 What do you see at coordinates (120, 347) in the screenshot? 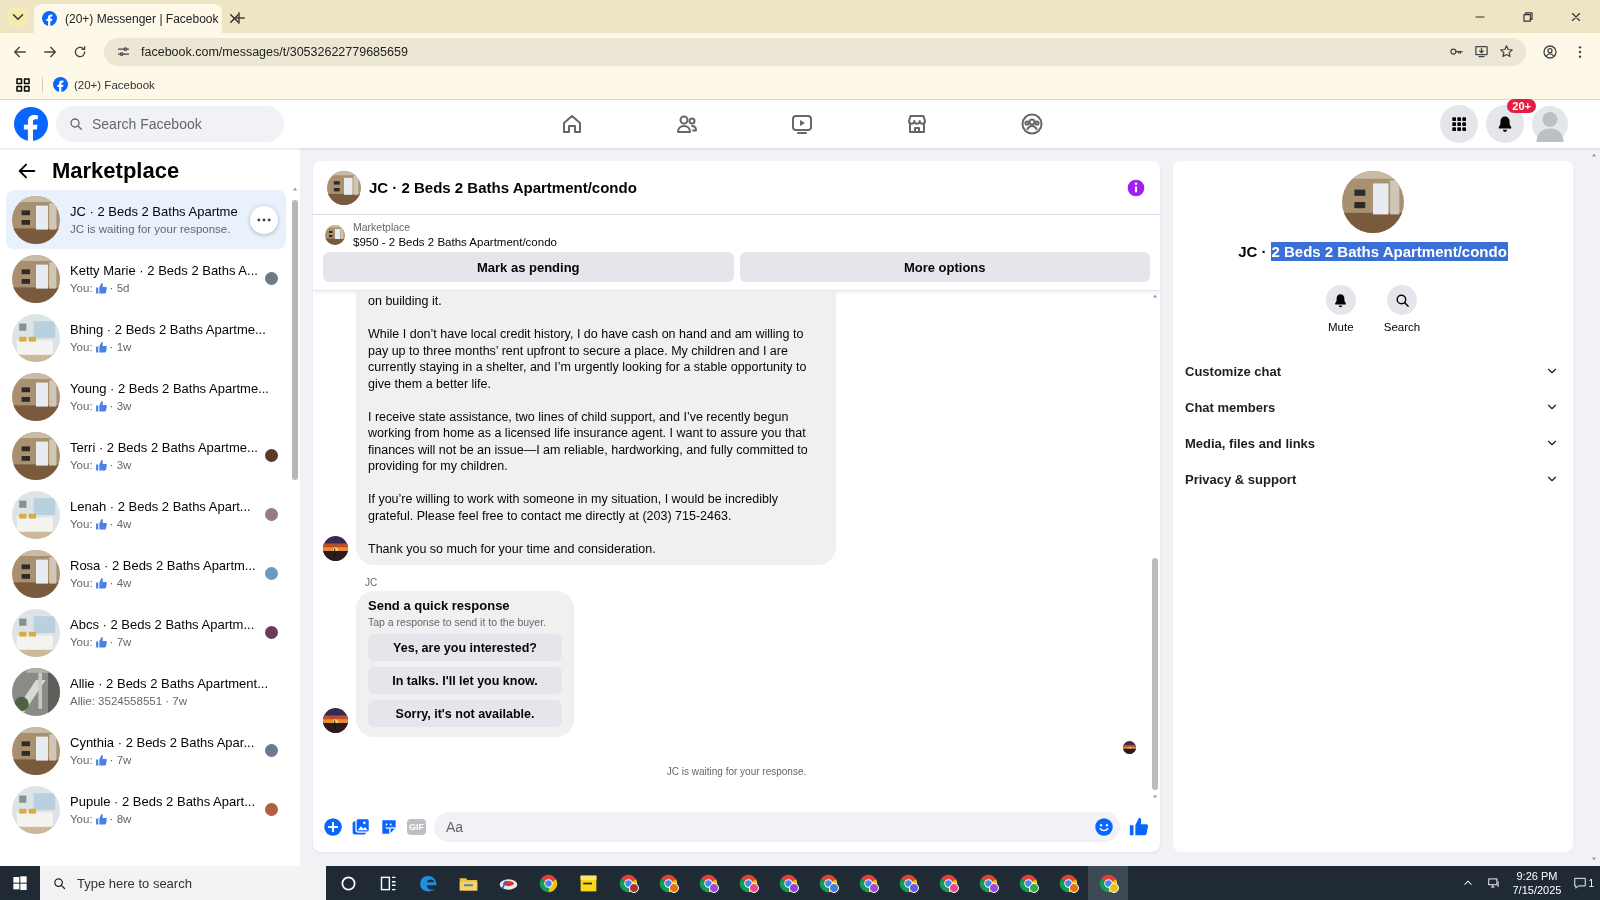
I see `message-time: · 1w` at bounding box center [120, 347].